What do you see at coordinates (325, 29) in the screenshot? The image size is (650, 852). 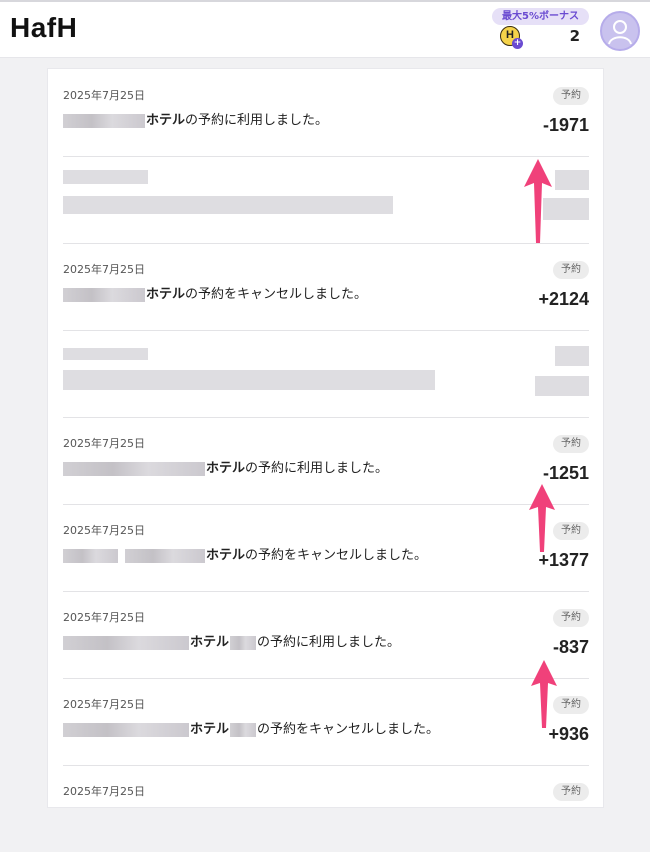 I see `app-header: HafH 最大5%ボーナス H + 2` at bounding box center [325, 29].